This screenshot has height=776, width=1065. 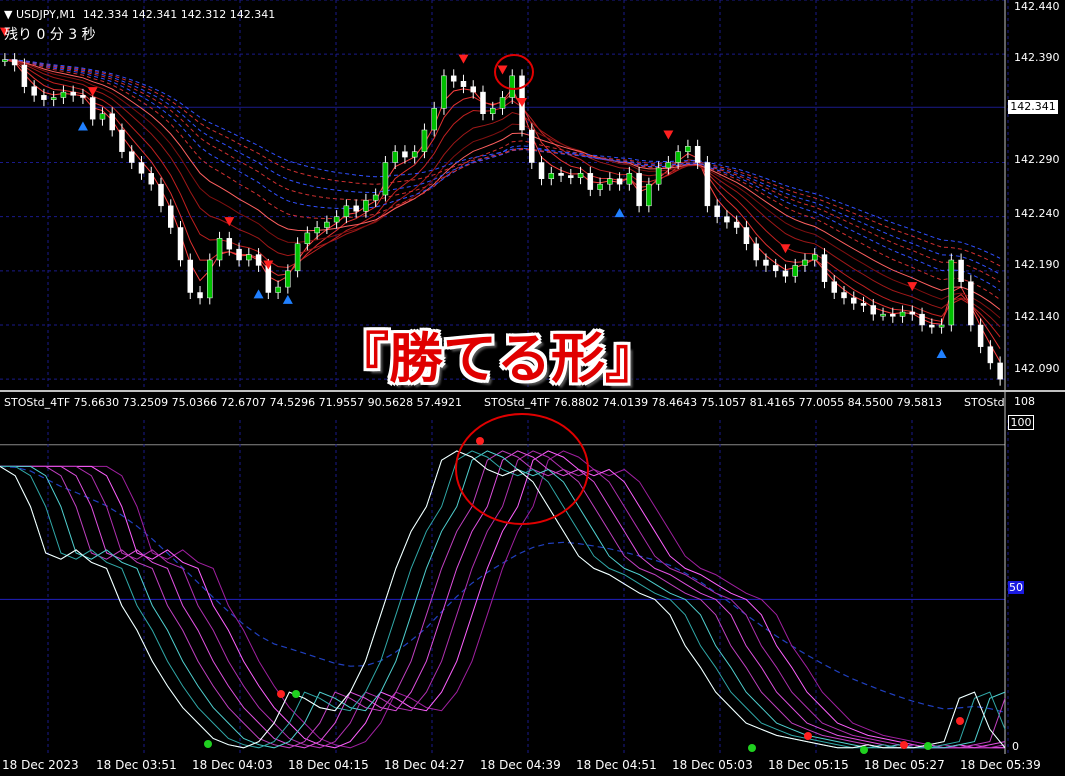 What do you see at coordinates (1016, 587) in the screenshot?
I see `osc-level-50: 50` at bounding box center [1016, 587].